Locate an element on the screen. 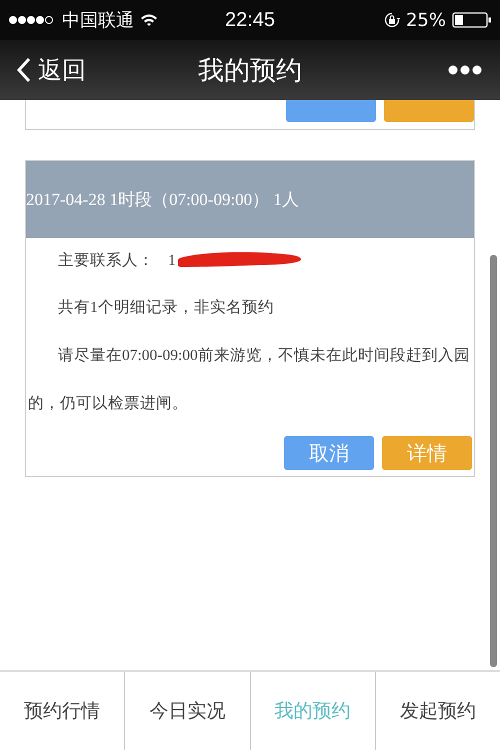 The image size is (500, 750). signal-icon is located at coordinates (32, 20).